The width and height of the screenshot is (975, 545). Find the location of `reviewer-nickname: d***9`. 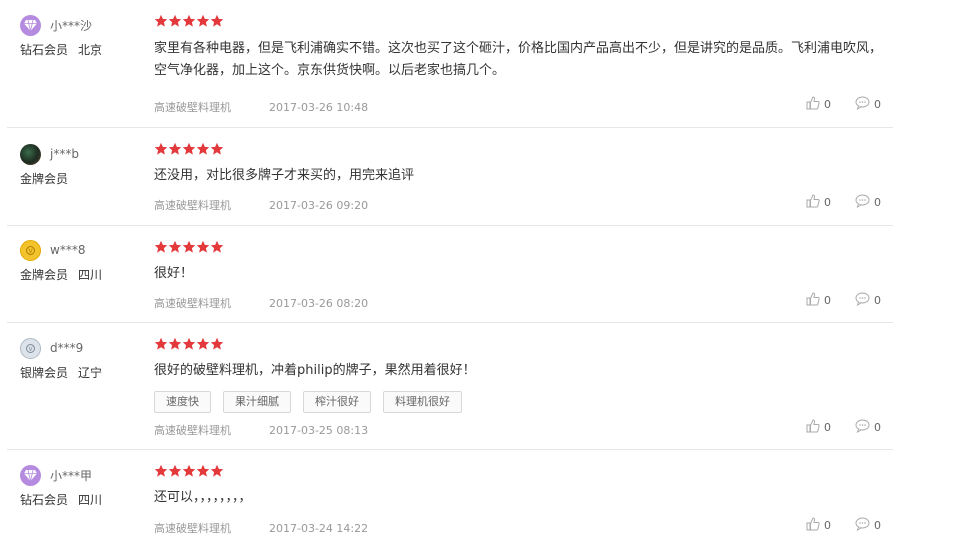

reviewer-nickname: d***9 is located at coordinates (66, 348).